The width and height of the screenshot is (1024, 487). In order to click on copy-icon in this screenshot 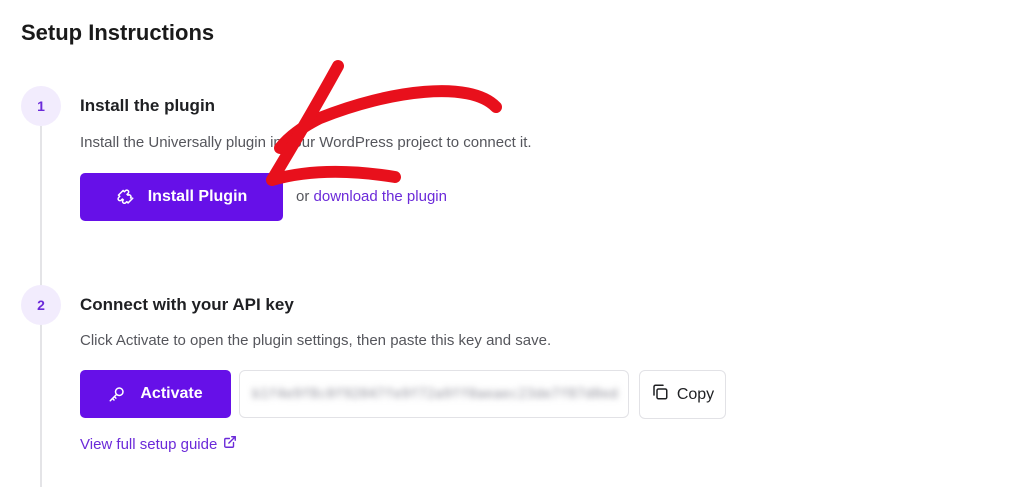, I will do `click(660, 394)`.